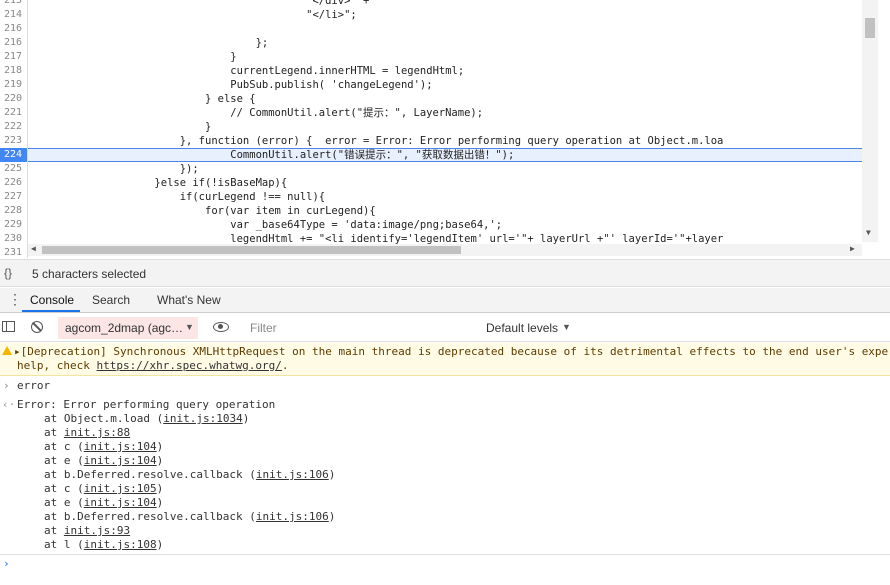 The height and width of the screenshot is (585, 890). Describe the element at coordinates (33, 248) in the screenshot. I see `scroll-left-icon: ◀` at that location.